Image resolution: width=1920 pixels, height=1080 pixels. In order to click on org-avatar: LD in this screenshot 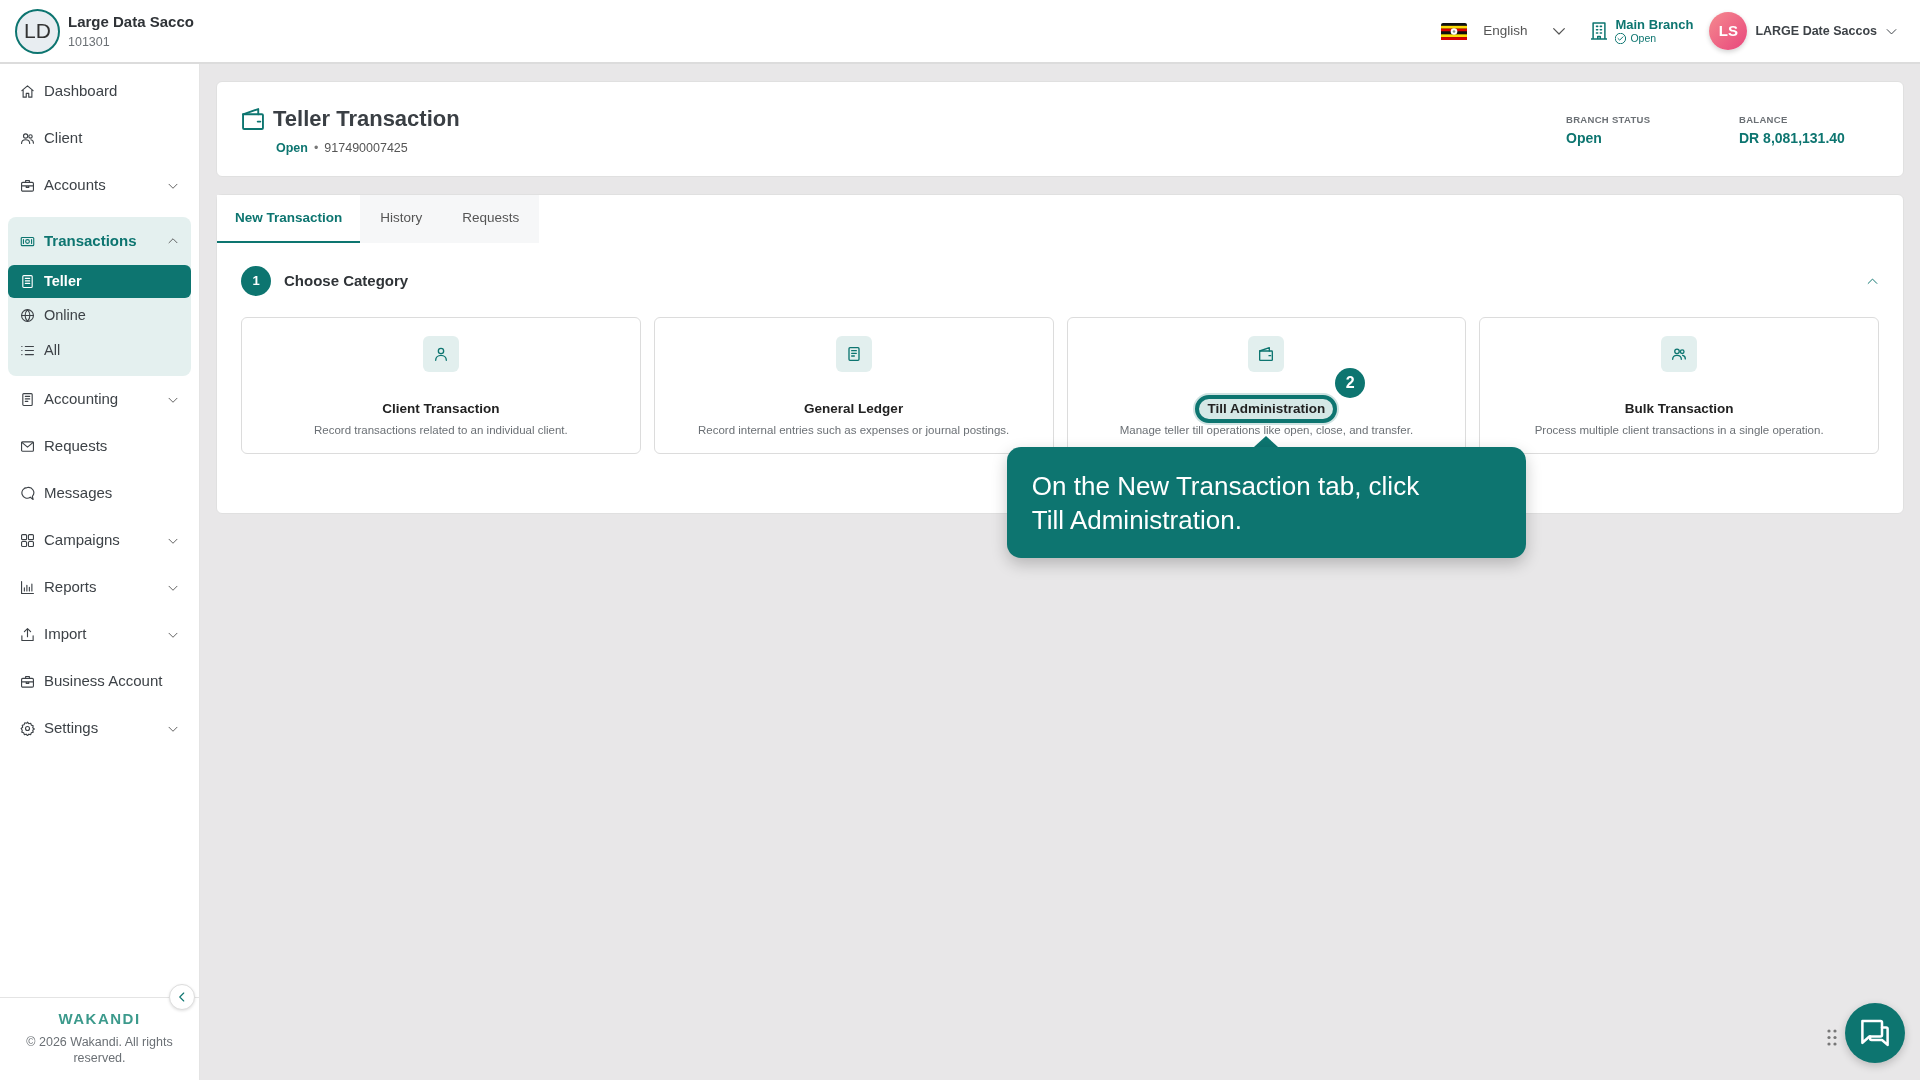, I will do `click(37, 31)`.